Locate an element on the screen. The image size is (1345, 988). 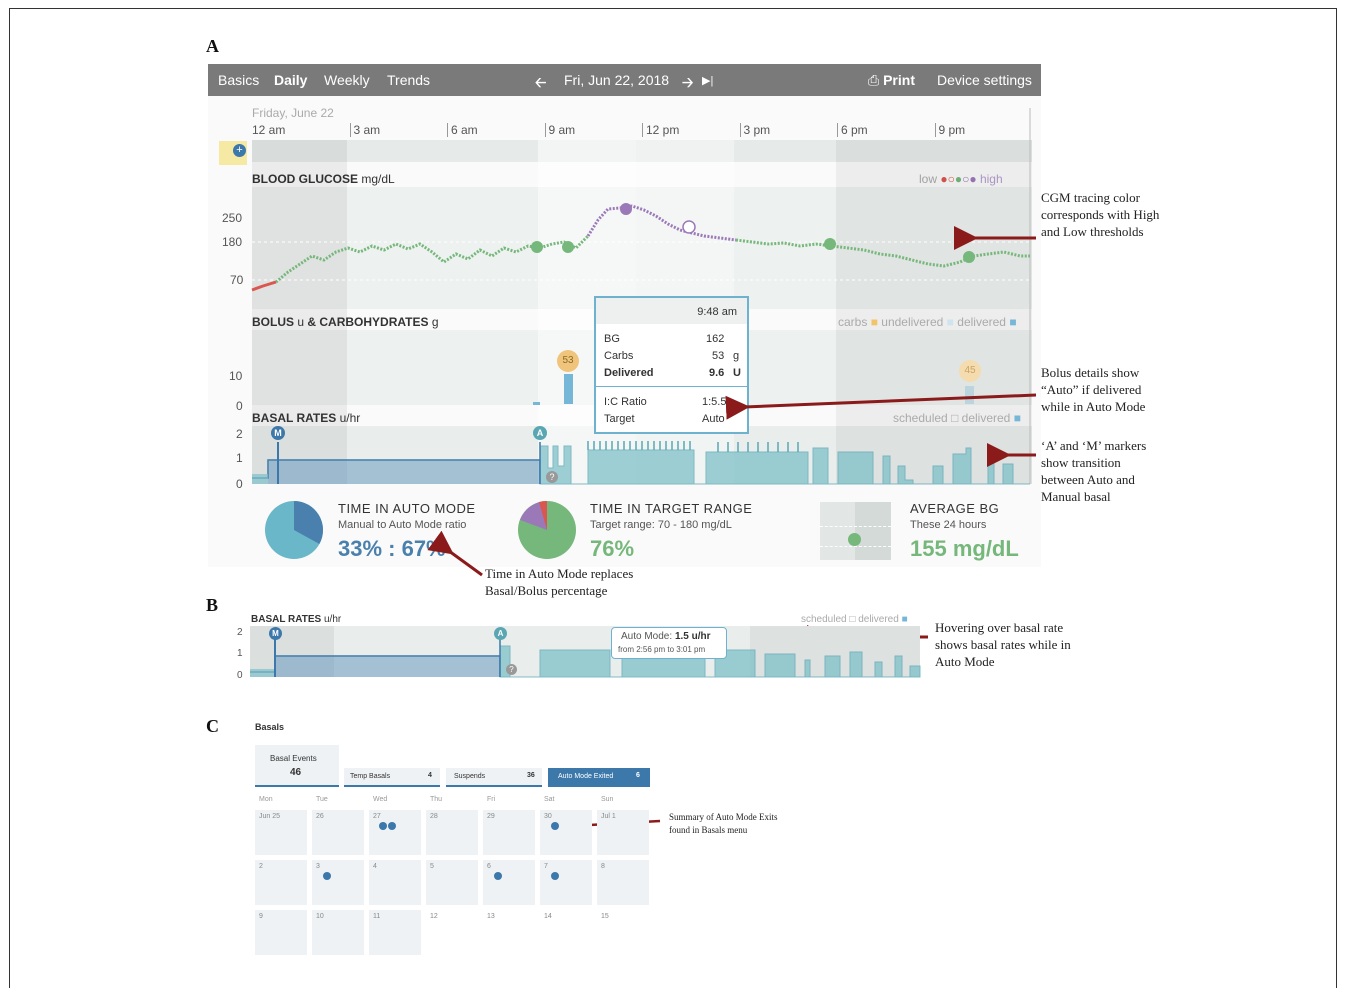
tab-basal-events-label: Basal Events is located at coordinates (293, 758).